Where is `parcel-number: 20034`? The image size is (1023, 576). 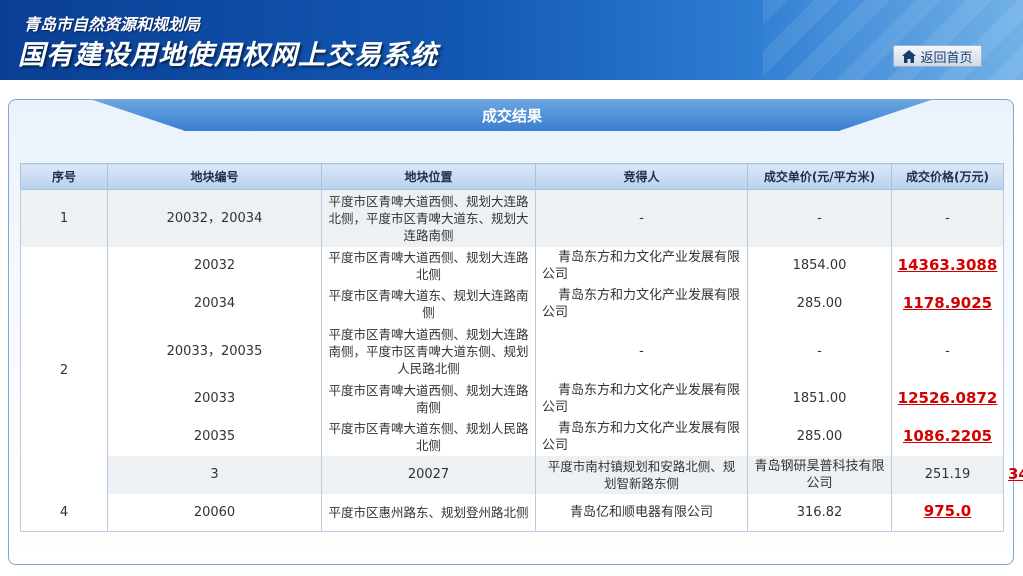 parcel-number: 20034 is located at coordinates (214, 303).